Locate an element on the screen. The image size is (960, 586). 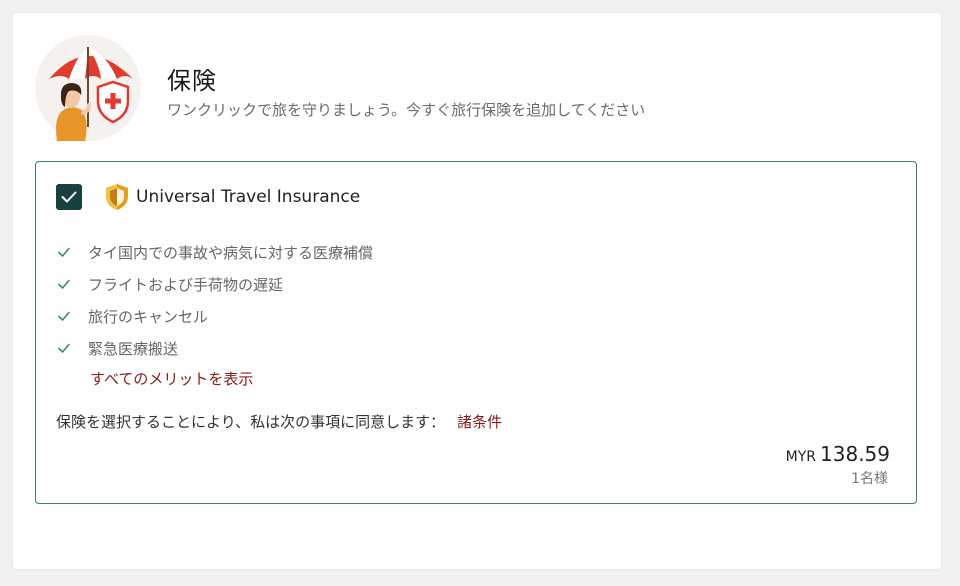
price-currency: MYR is located at coordinates (801, 457).